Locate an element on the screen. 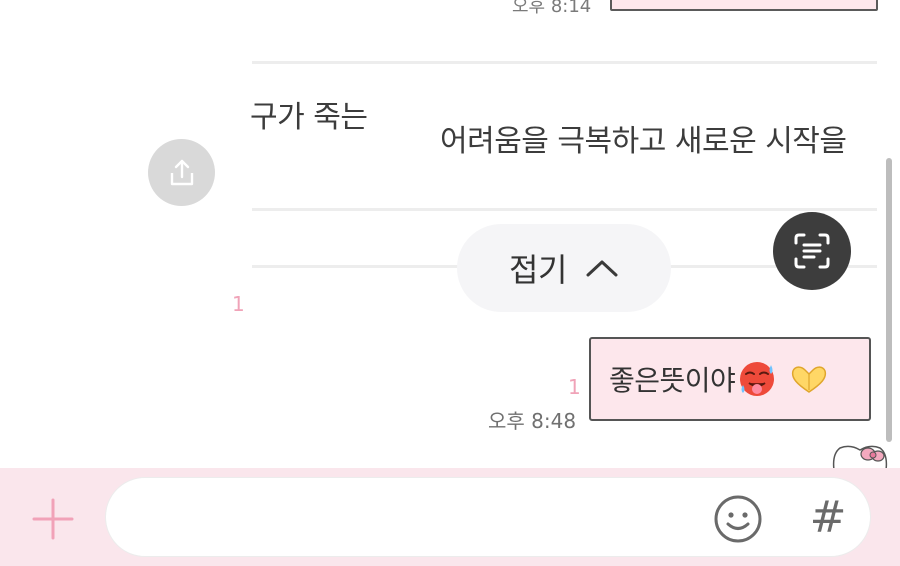  hashtag-icon: # is located at coordinates (828, 517).